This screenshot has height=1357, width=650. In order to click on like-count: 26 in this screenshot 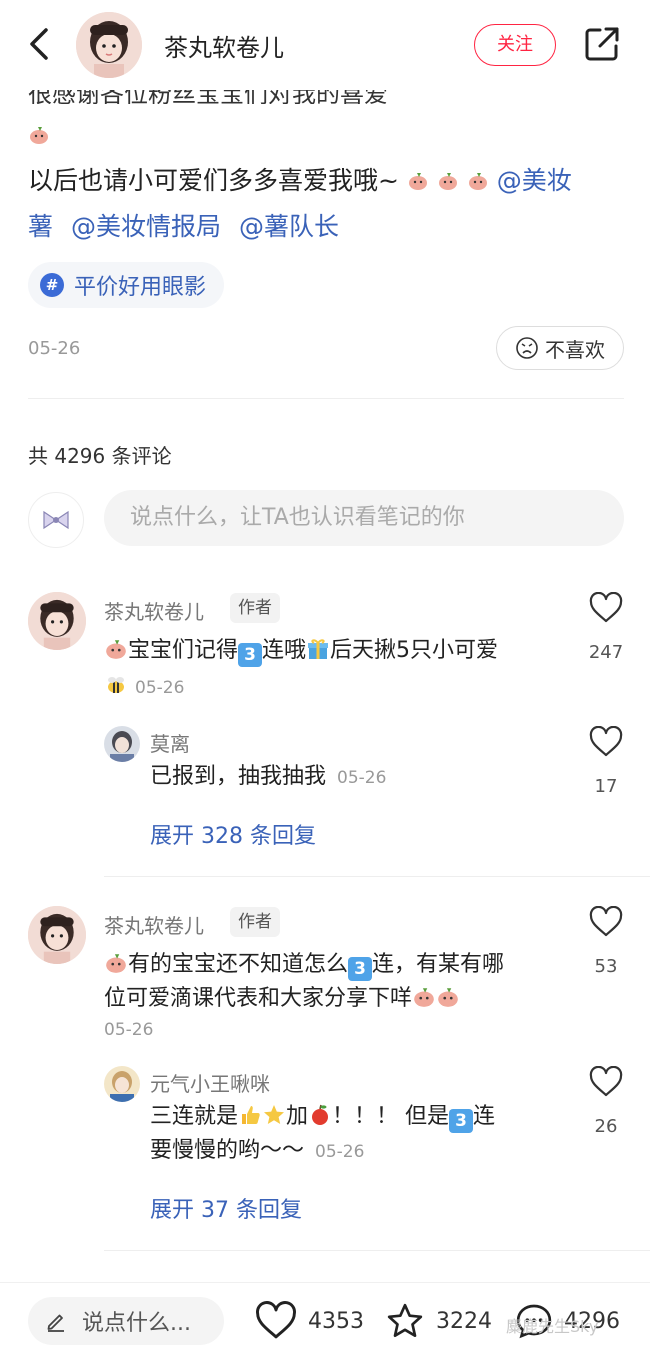, I will do `click(606, 1126)`.